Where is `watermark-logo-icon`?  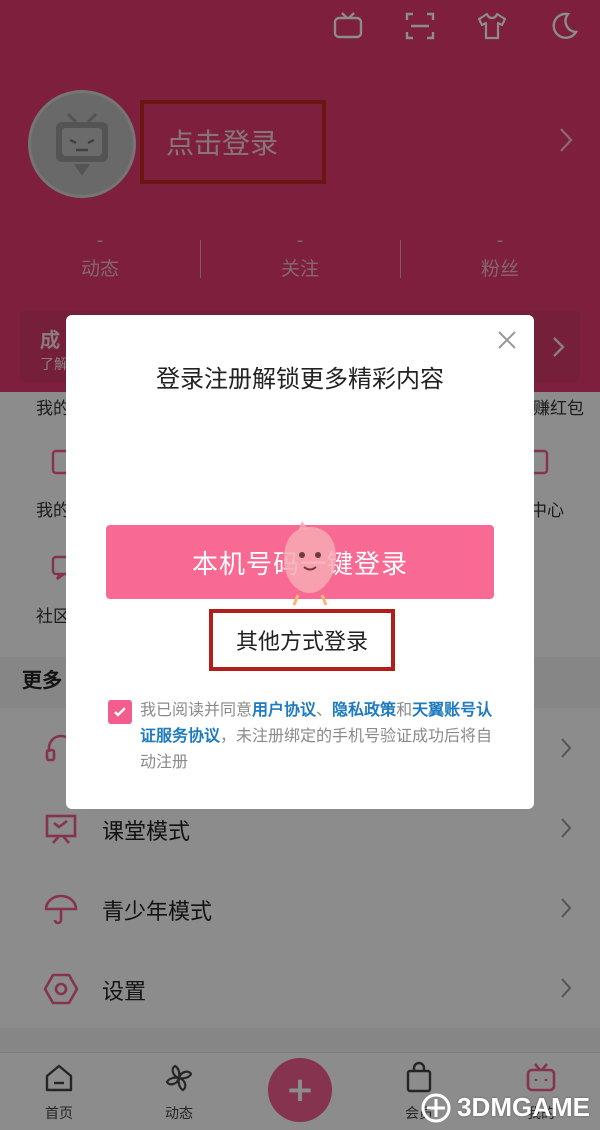
watermark-logo-icon is located at coordinates (436, 1107).